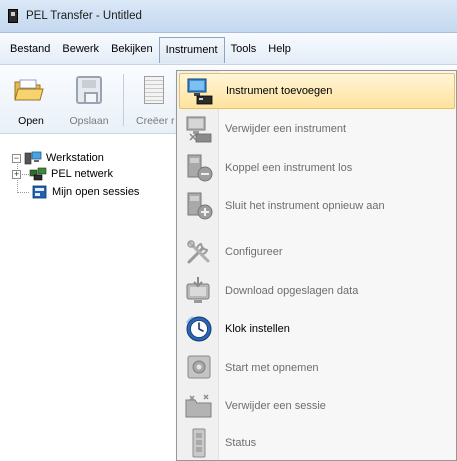 This screenshot has height=461, width=457. What do you see at coordinates (39, 192) in the screenshot?
I see `session-icon` at bounding box center [39, 192].